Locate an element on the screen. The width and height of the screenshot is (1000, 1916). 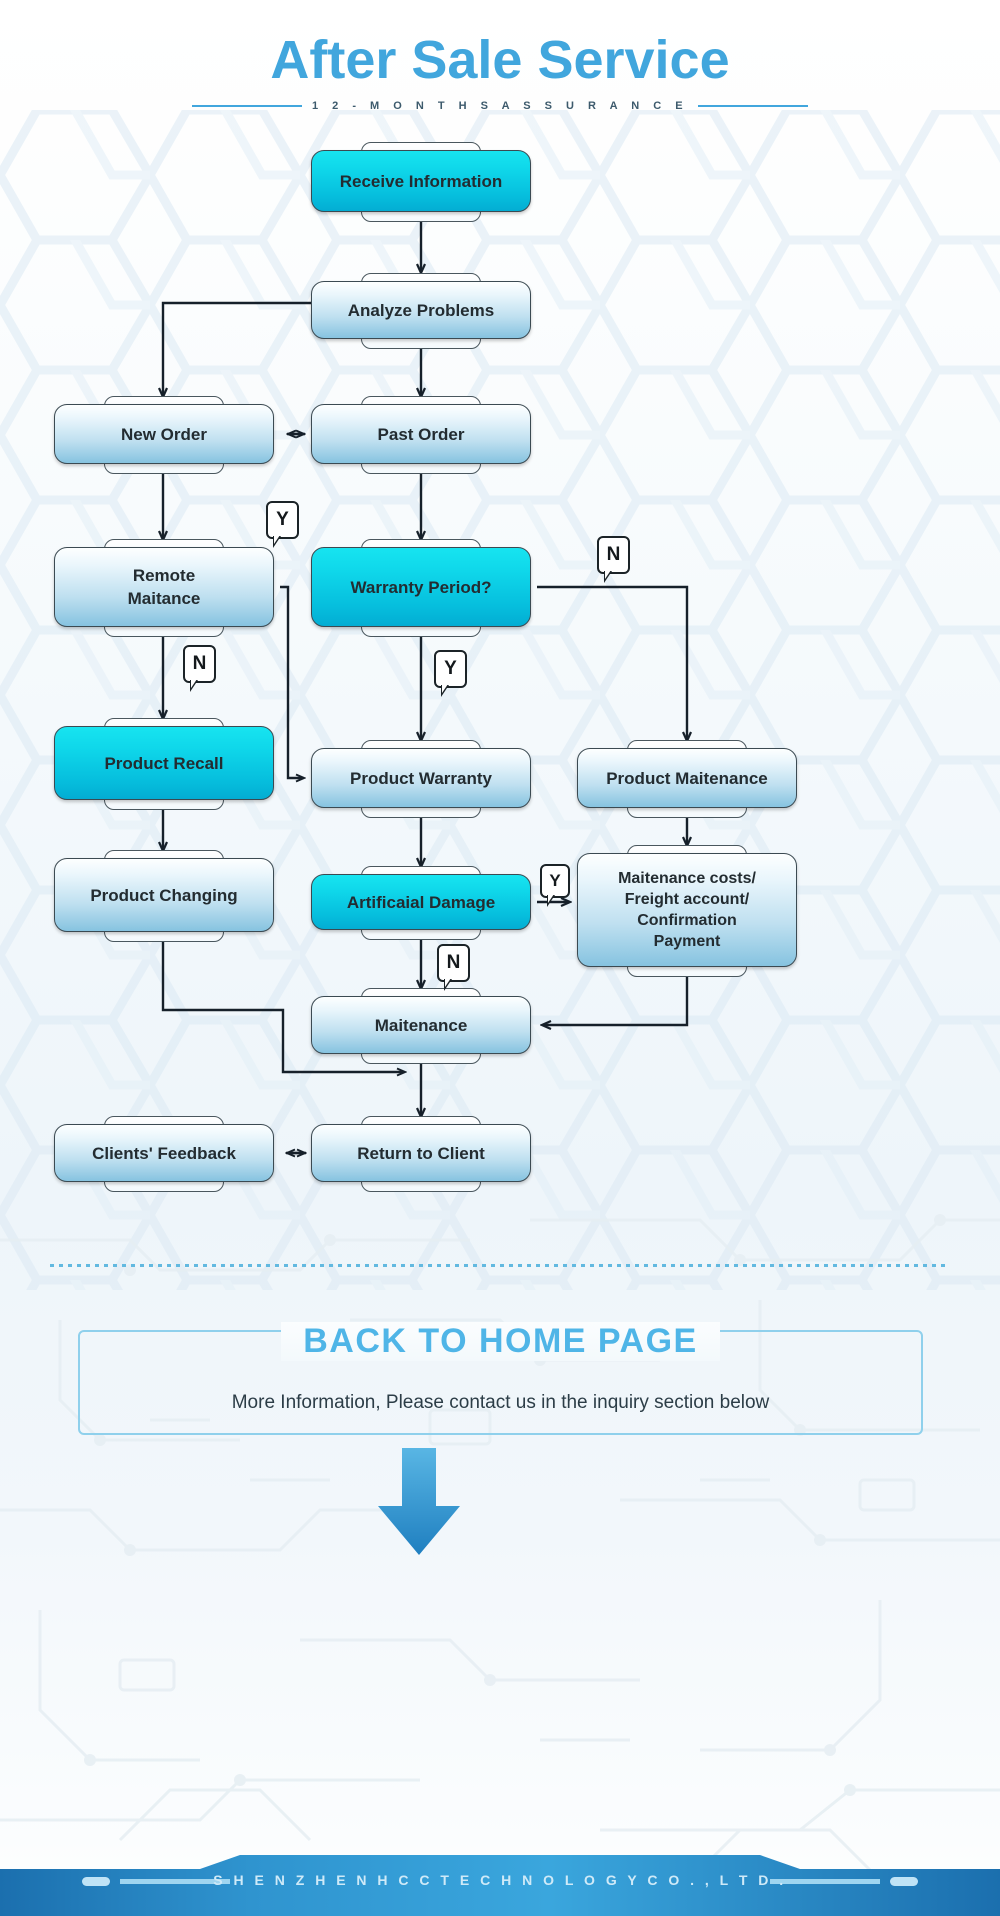
node-label: Product Recall is located at coordinates (164, 763).